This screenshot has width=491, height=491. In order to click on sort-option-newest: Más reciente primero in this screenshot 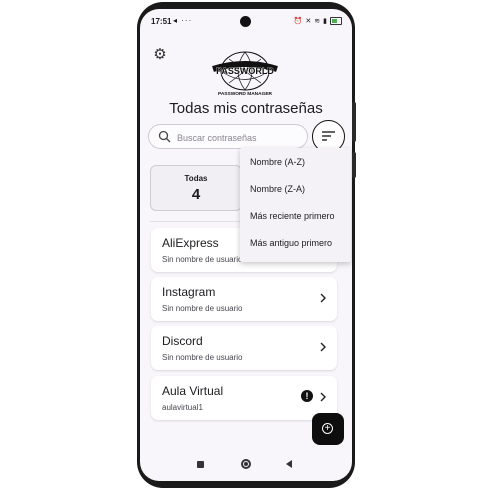, I will do `click(295, 216)`.